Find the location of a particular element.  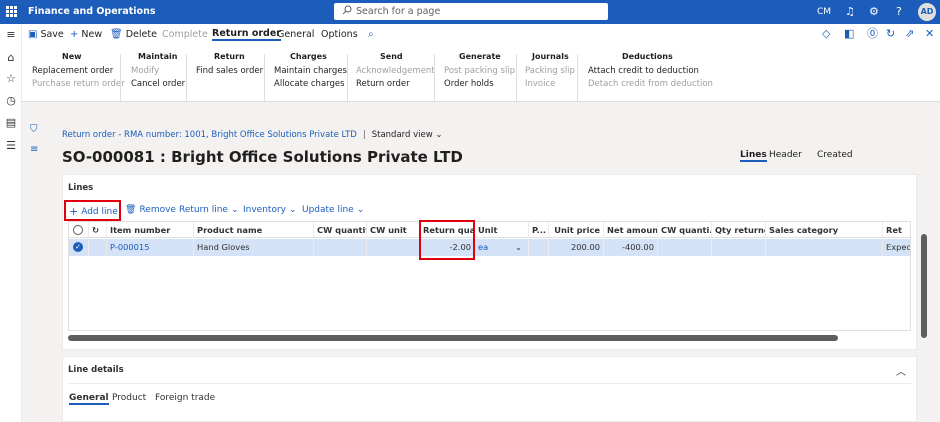

select-all-checkbox is located at coordinates (79, 230).